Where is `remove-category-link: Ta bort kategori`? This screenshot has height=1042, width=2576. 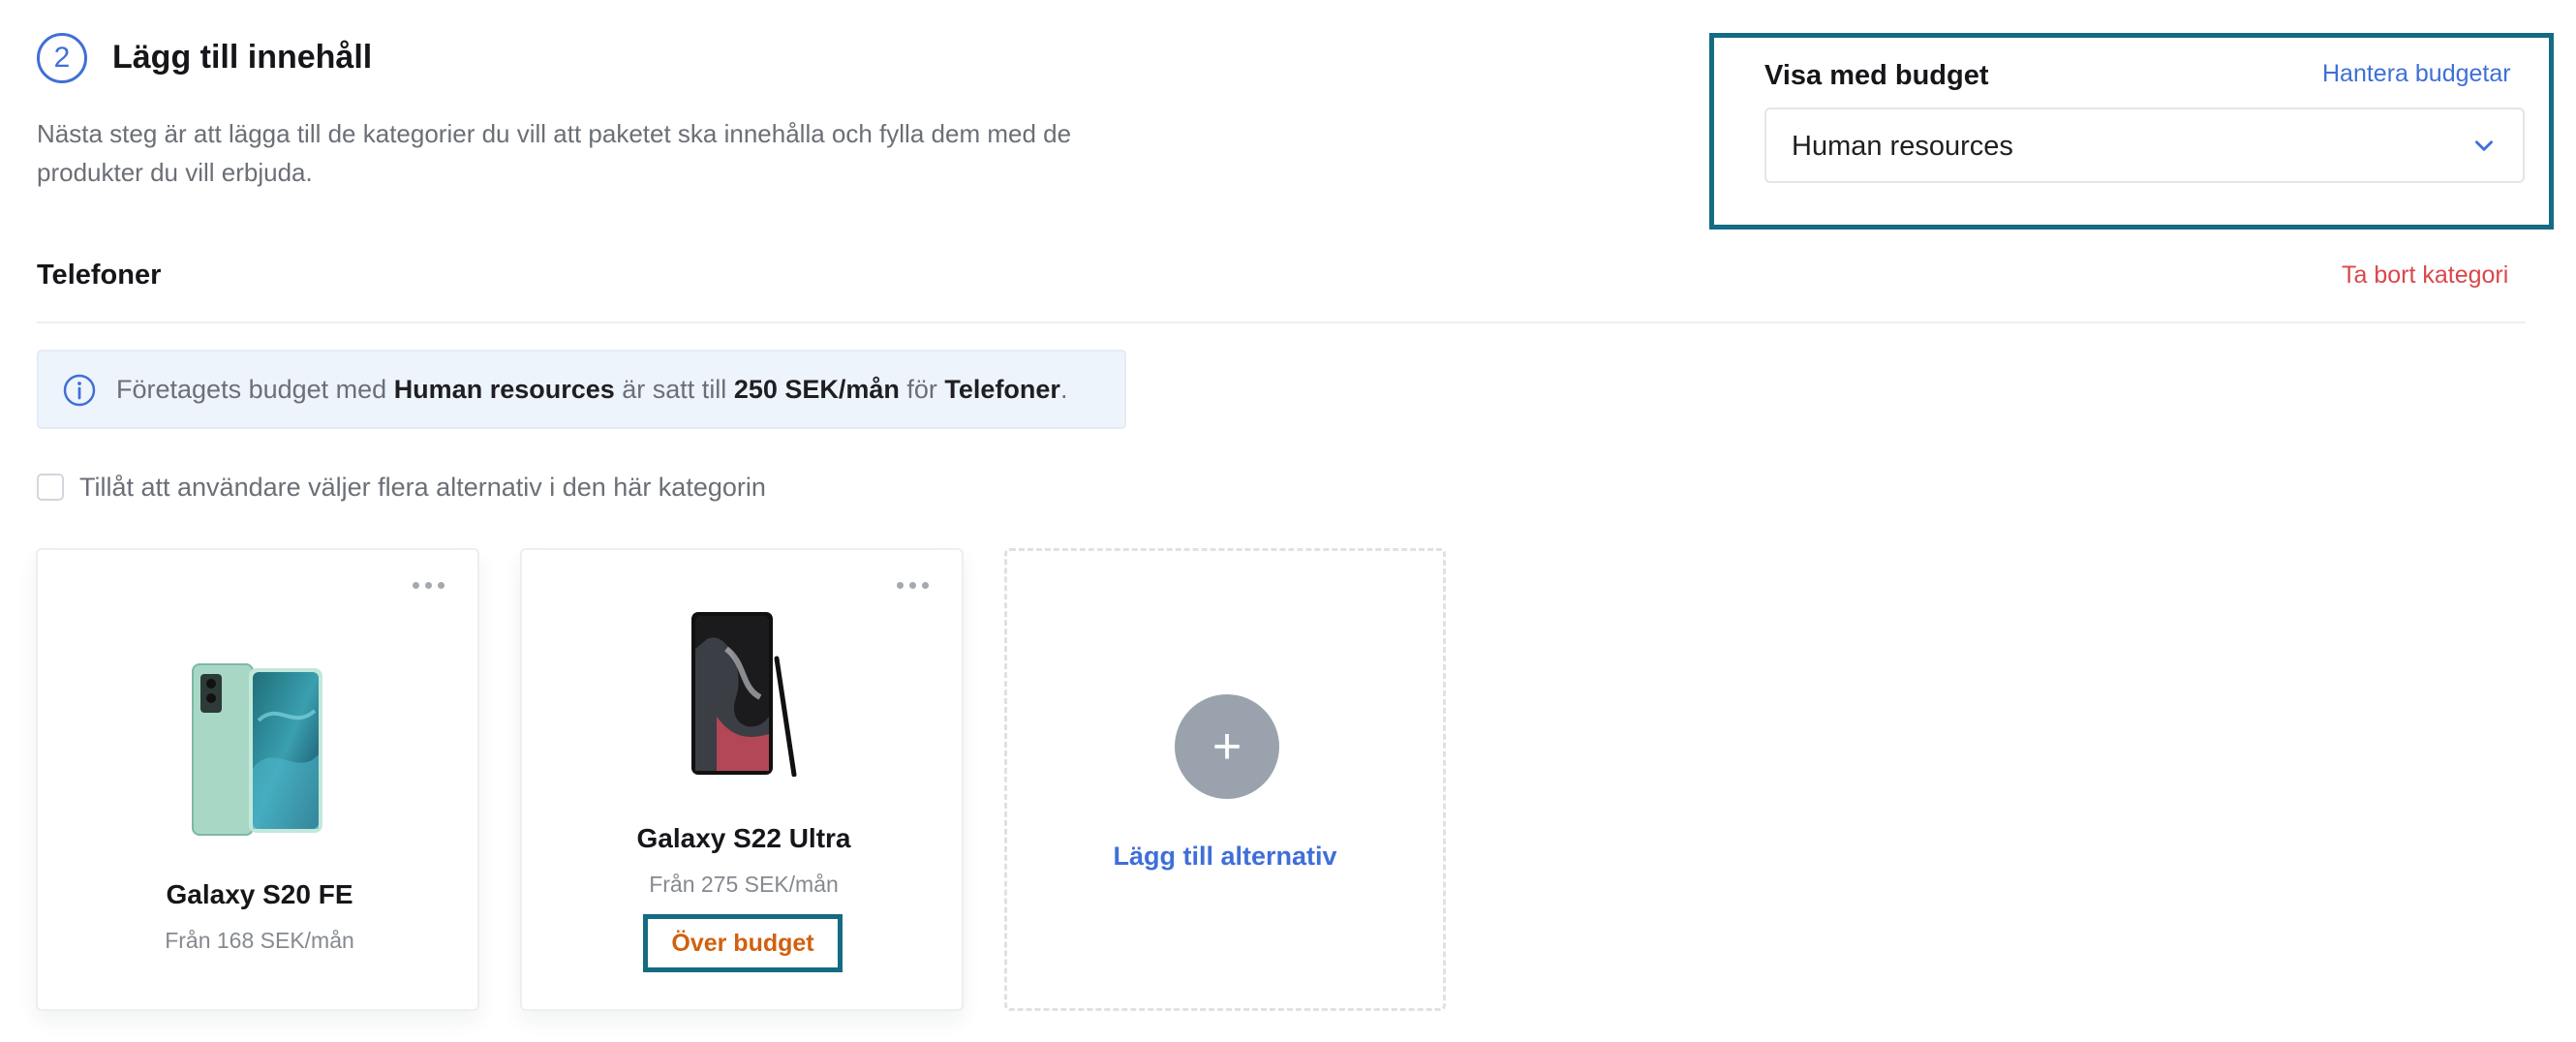
remove-category-link: Ta bort kategori is located at coordinates (2425, 275).